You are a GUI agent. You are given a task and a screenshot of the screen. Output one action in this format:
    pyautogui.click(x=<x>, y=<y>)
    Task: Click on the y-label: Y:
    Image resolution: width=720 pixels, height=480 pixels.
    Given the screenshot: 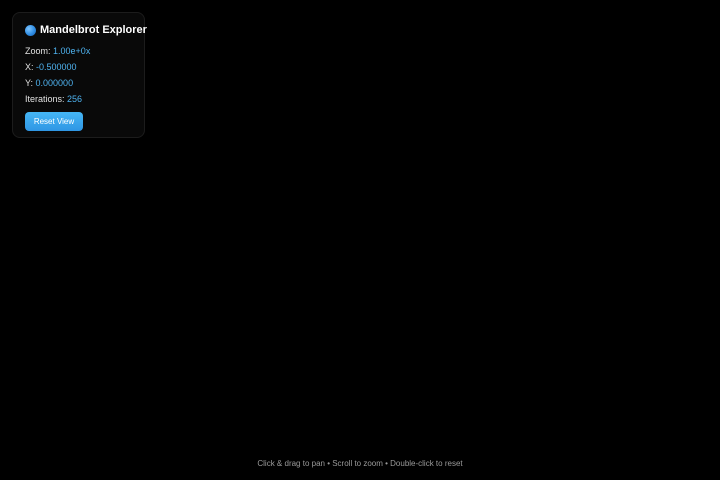 What is the action you would take?
    pyautogui.click(x=29, y=83)
    